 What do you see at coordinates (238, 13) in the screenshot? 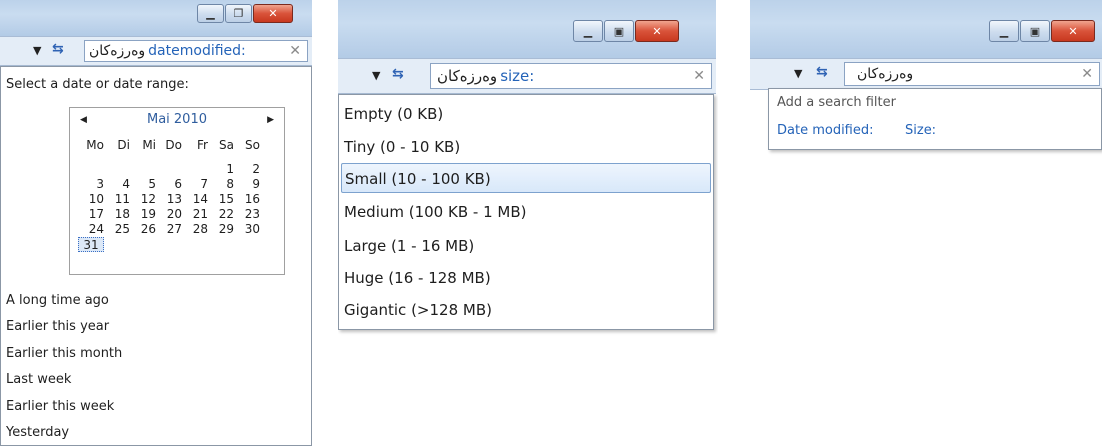
I see `restore-button: ❐` at bounding box center [238, 13].